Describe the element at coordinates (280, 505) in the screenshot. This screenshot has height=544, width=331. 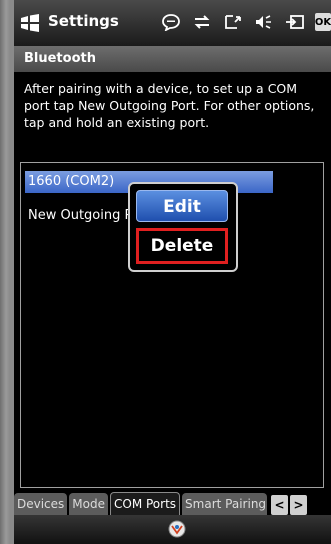
I see `tab-scroll-left-button: <` at that location.